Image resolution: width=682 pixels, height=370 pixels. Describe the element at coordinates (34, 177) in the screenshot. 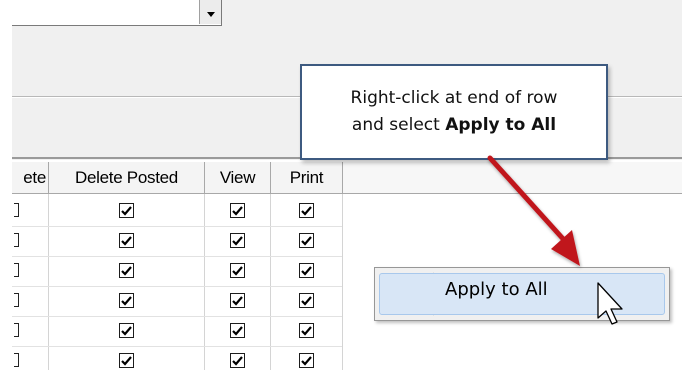

I see `column-header-label: ete` at that location.